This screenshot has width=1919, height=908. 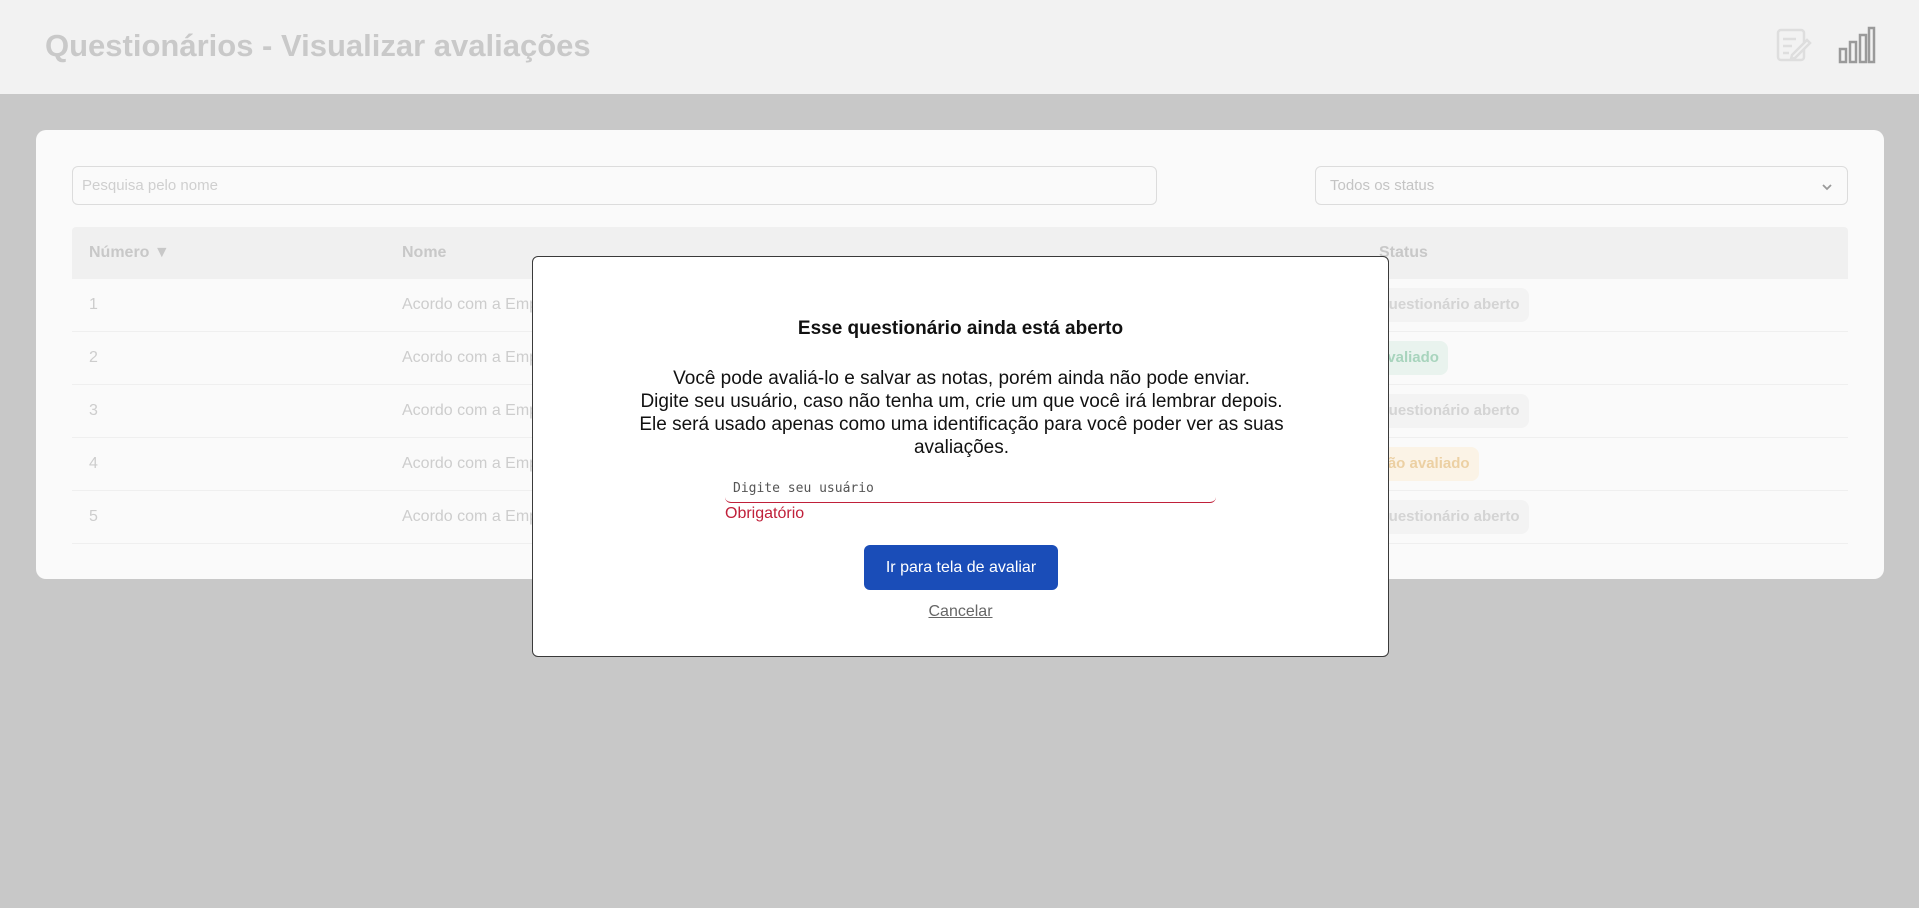 What do you see at coordinates (1827, 186) in the screenshot?
I see `chevron-down-icon` at bounding box center [1827, 186].